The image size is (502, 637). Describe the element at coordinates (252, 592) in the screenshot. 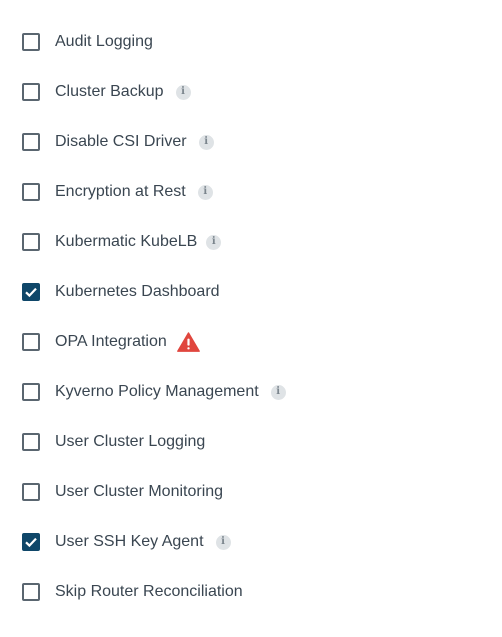

I see `option-skip-router-reconciliation: Skip Router Reconciliation` at that location.